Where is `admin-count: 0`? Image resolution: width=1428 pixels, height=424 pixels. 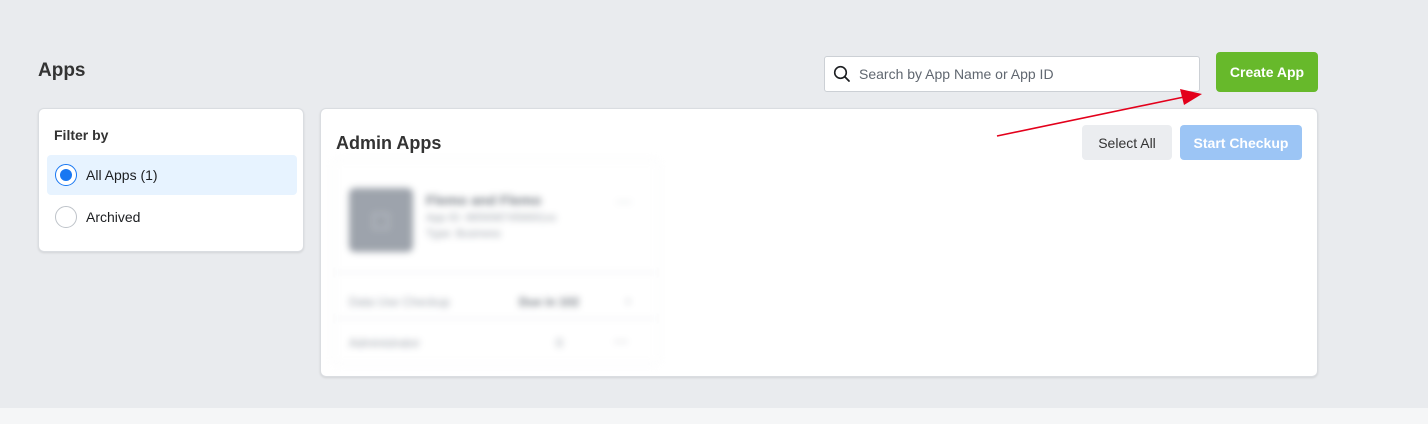
admin-count: 0 is located at coordinates (559, 343).